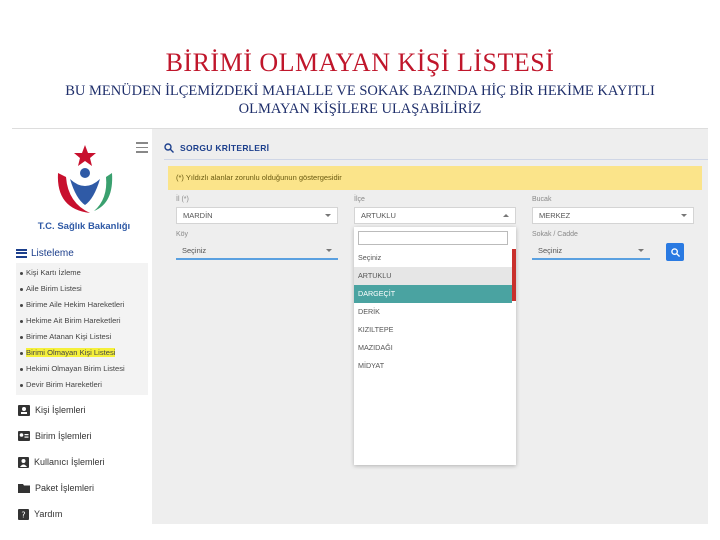  Describe the element at coordinates (555, 234) in the screenshot. I see `sokak-label: Sokak / Cadde` at that location.